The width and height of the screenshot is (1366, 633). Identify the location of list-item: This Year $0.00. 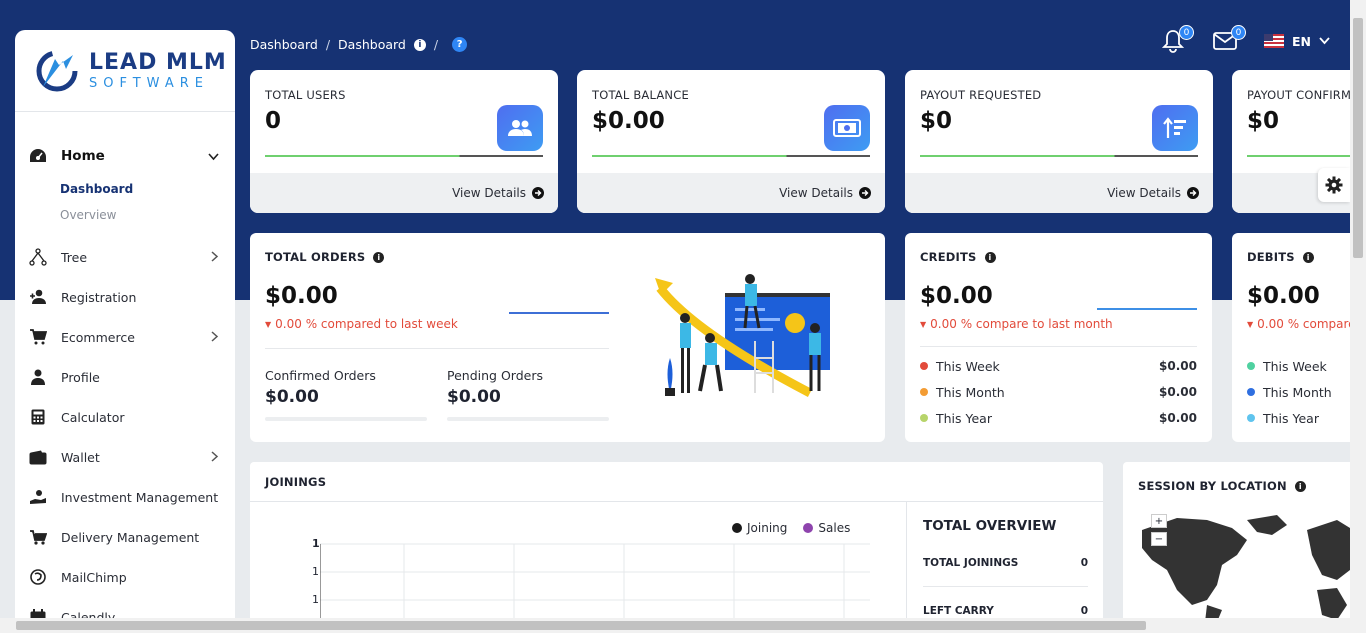
(1058, 418).